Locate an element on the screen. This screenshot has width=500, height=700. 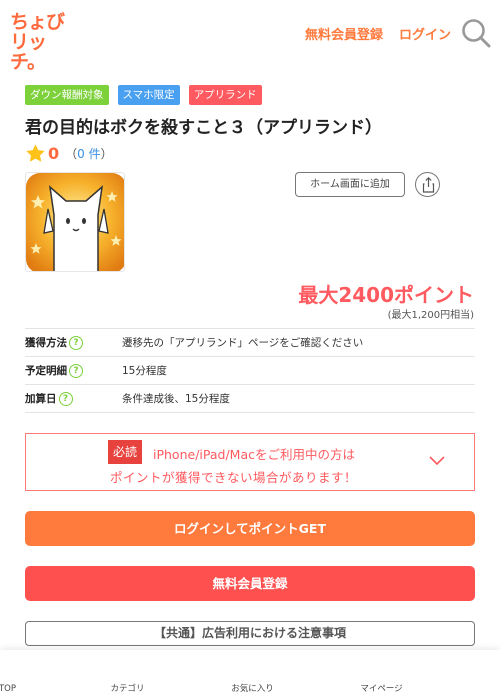
review-count-close: ） is located at coordinates (106, 153).